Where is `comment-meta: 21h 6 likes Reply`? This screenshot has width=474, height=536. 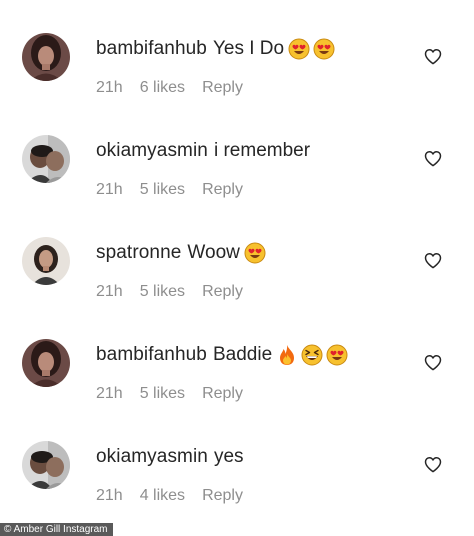 comment-meta: 21h 6 likes Reply is located at coordinates (178, 88).